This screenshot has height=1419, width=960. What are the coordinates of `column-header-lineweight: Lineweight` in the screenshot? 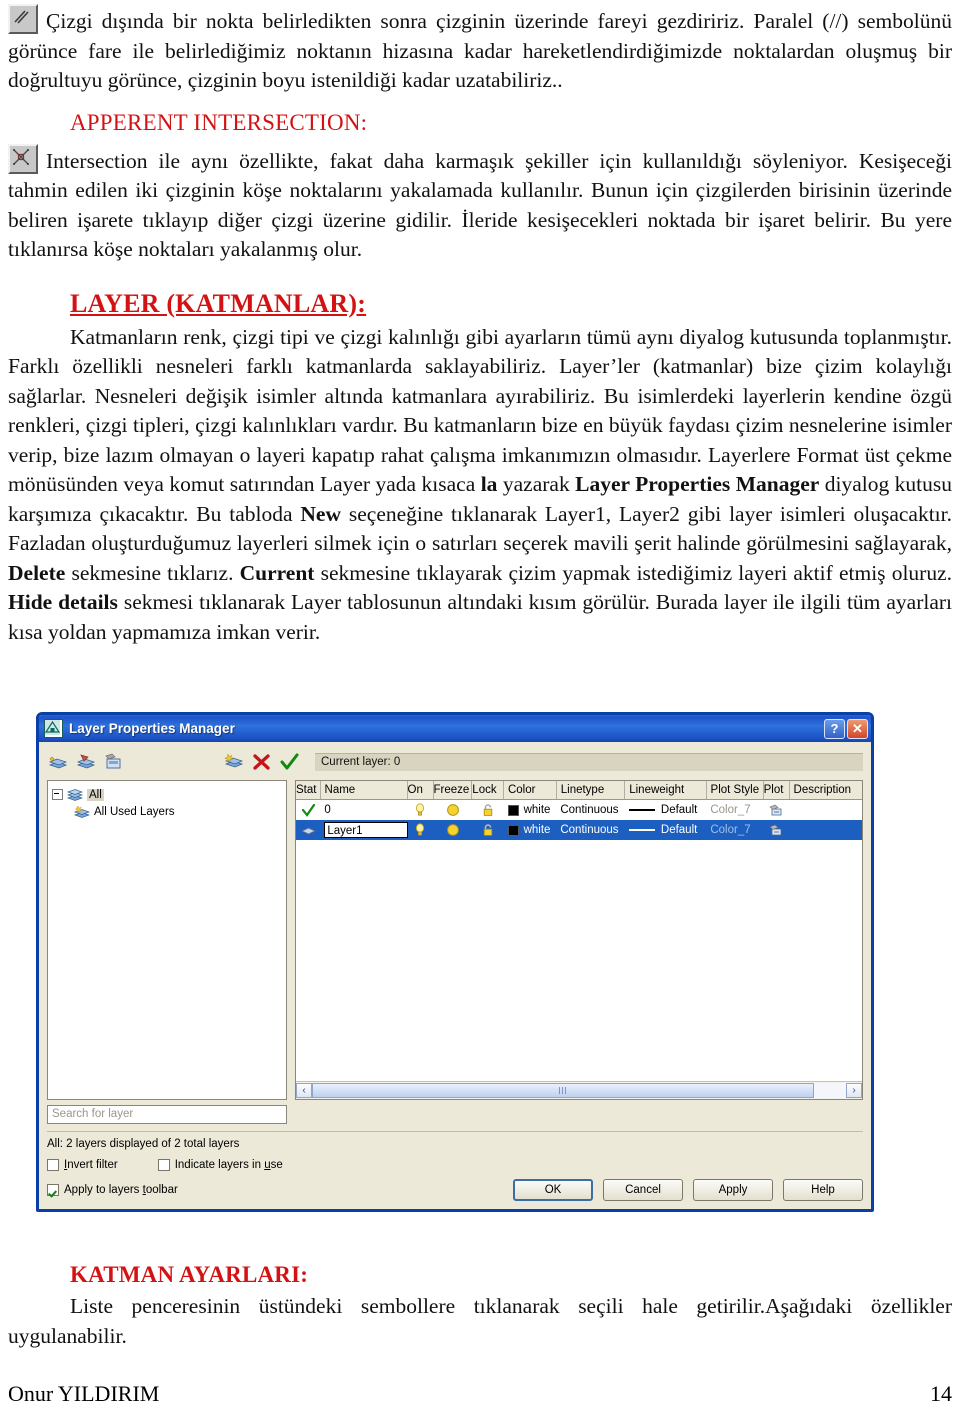 It's located at (666, 790).